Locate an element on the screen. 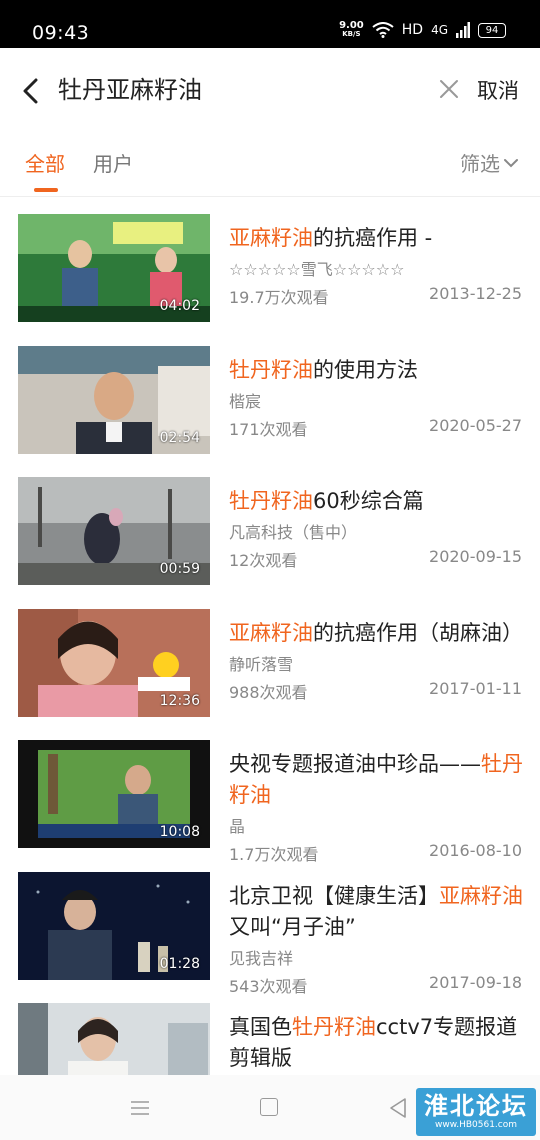 The image size is (540, 1140). video-view-count: 12次观看 is located at coordinates (263, 560).